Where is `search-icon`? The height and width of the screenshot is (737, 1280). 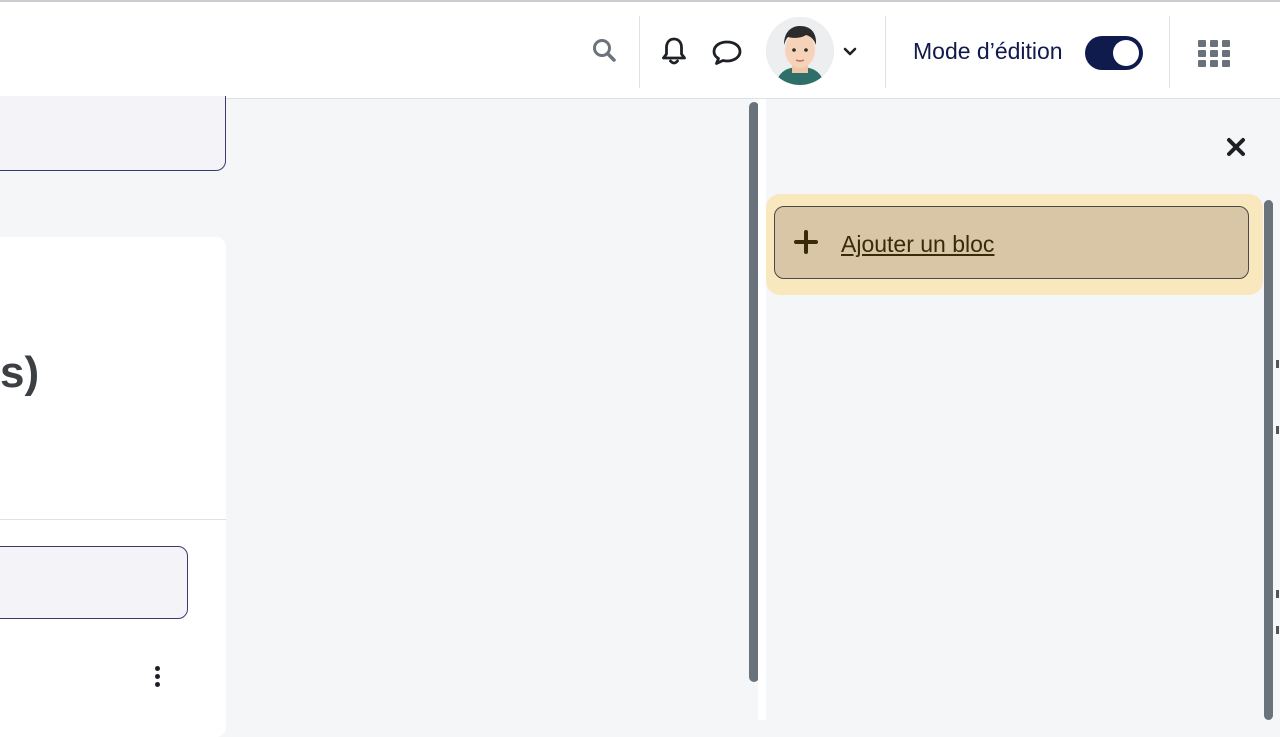
search-icon is located at coordinates (604, 50).